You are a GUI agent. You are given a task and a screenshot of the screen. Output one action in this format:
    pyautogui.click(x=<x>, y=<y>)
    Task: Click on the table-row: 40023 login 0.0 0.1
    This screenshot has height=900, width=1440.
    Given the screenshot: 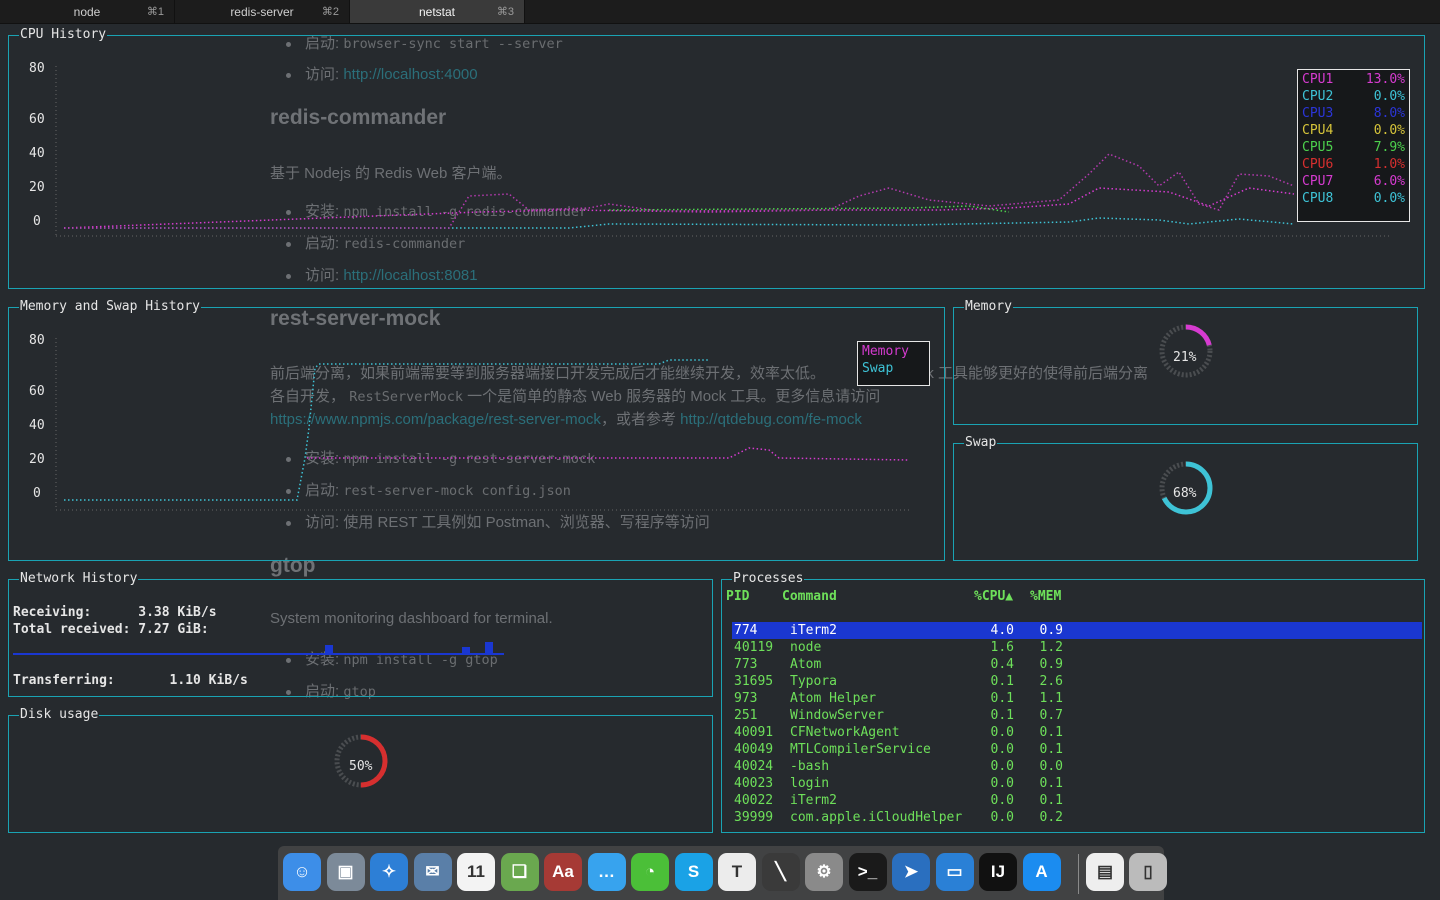 What is the action you would take?
    pyautogui.click(x=1077, y=783)
    